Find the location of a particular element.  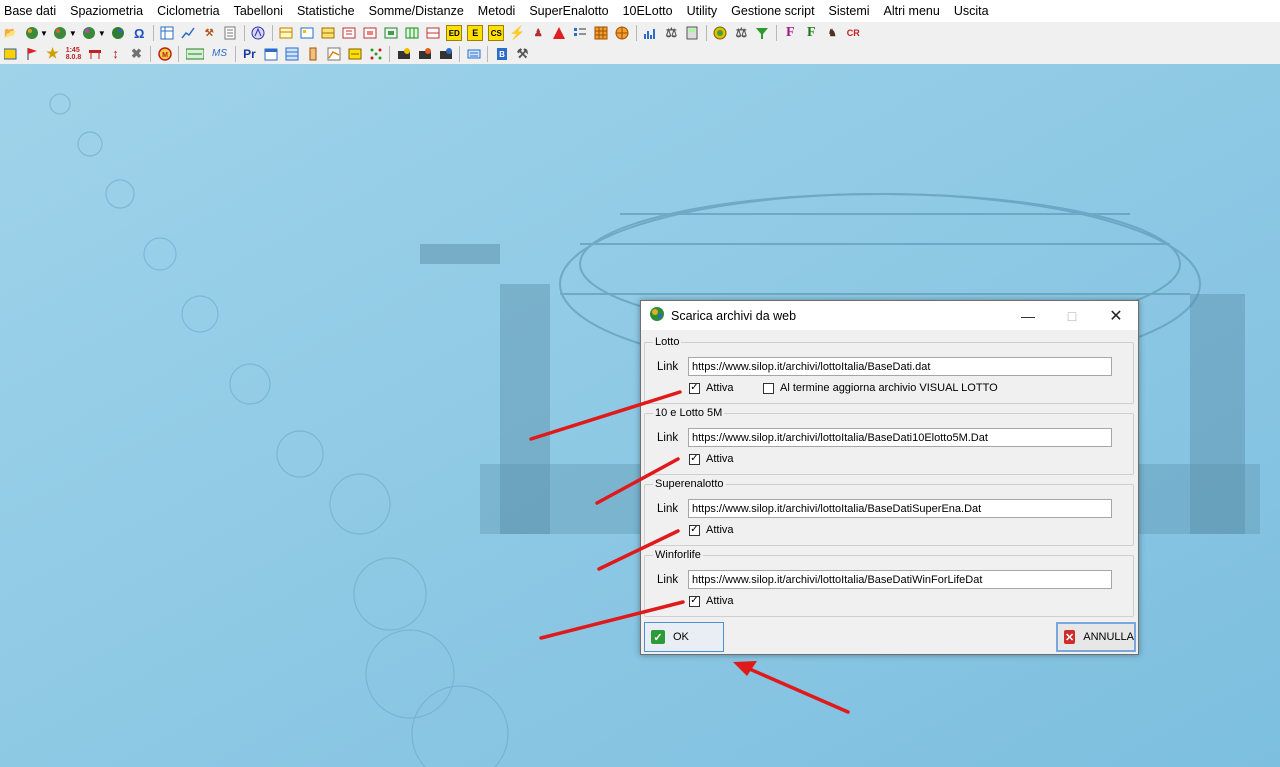

star-icon: ★ is located at coordinates (53, 53).